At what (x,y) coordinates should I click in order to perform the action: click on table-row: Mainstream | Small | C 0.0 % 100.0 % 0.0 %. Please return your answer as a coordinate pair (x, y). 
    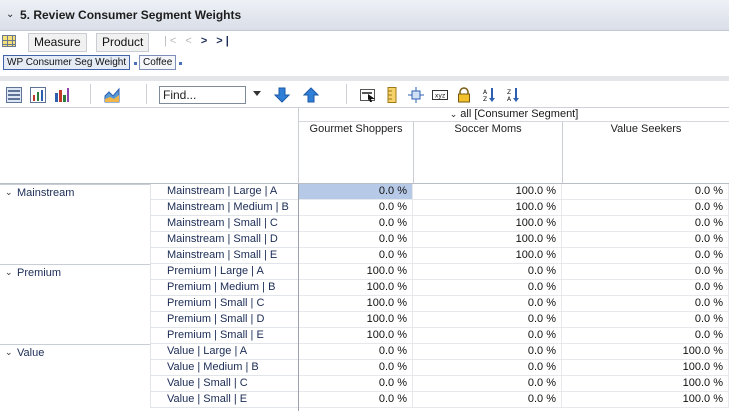
    Looking at the image, I should click on (364, 224).